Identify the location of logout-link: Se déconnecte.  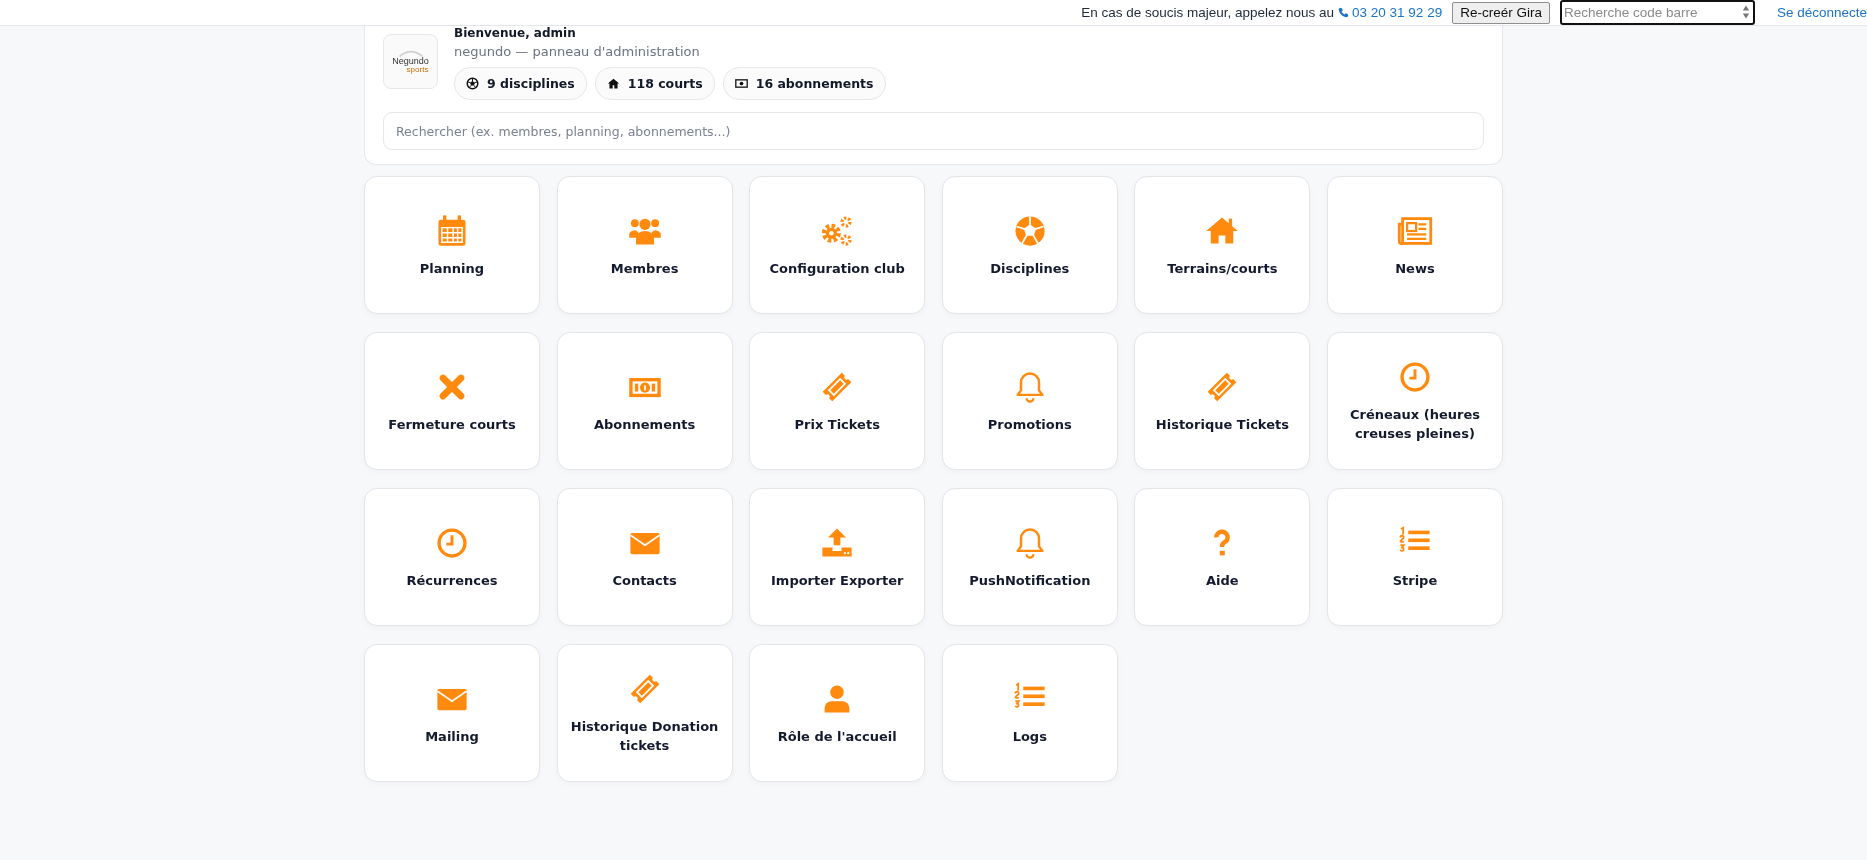
(1821, 12).